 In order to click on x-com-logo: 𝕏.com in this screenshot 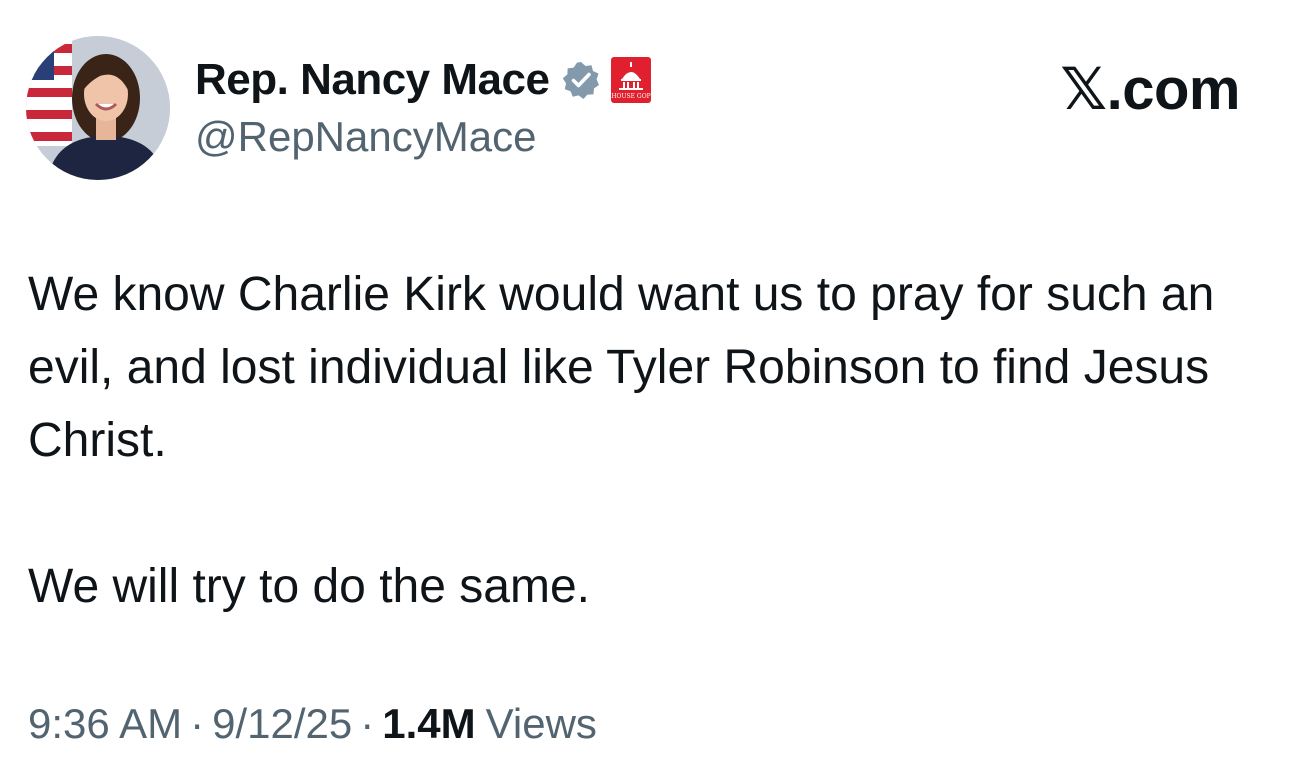, I will do `click(1150, 89)`.